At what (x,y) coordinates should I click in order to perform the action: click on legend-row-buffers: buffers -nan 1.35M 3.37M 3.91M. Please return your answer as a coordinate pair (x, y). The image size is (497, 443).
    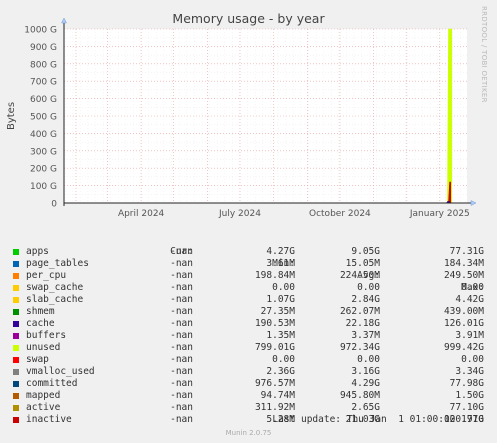
    Looking at the image, I should click on (248, 336).